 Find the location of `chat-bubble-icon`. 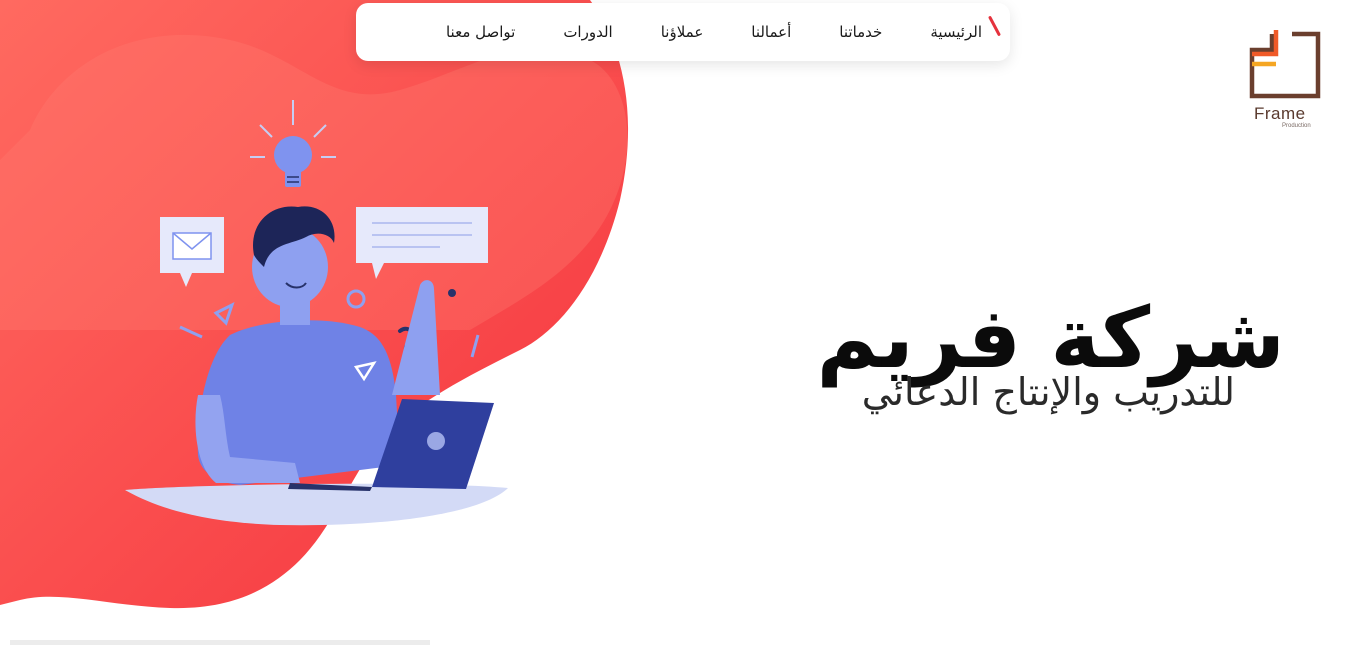

chat-bubble-icon is located at coordinates (422, 243).